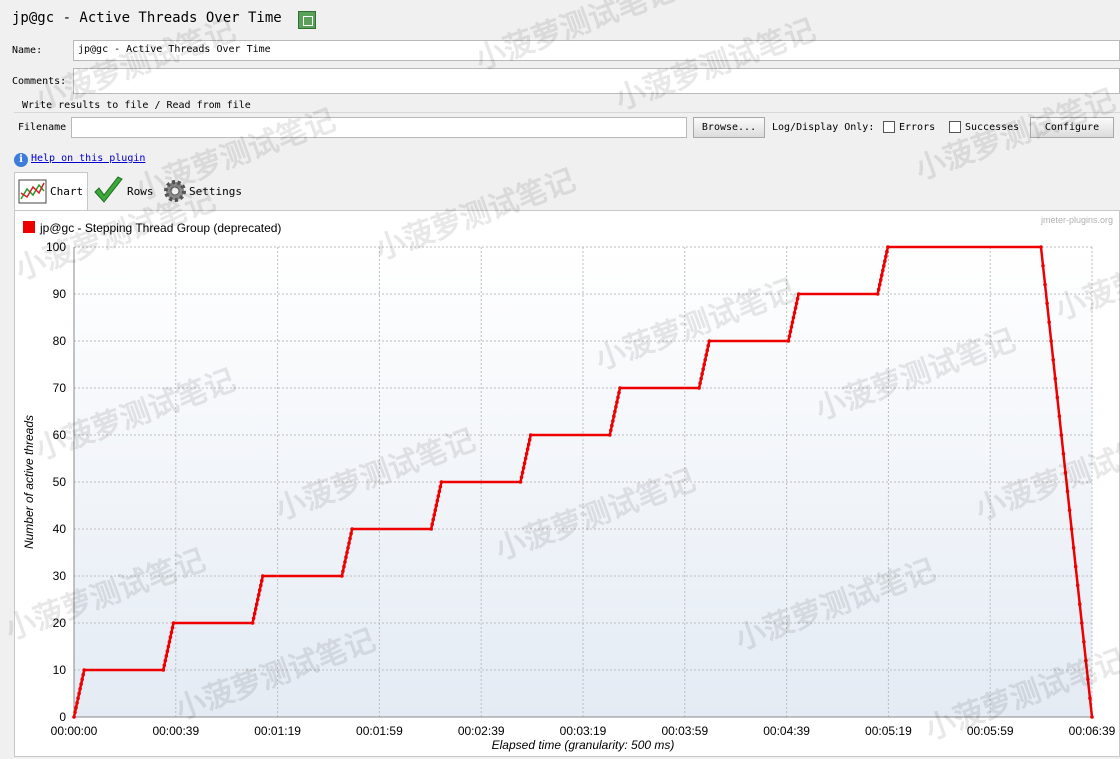  What do you see at coordinates (88, 158) in the screenshot?
I see `help-link: Help on this plugin` at bounding box center [88, 158].